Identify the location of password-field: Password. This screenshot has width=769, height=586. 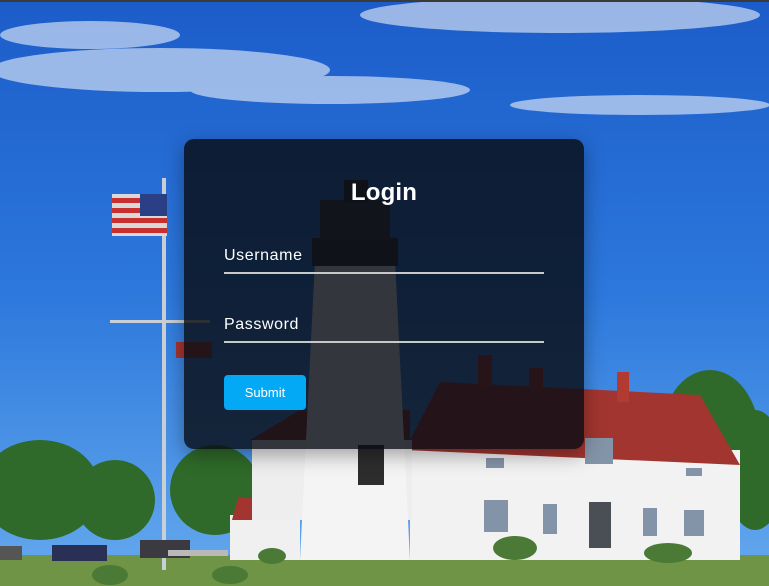
(384, 329).